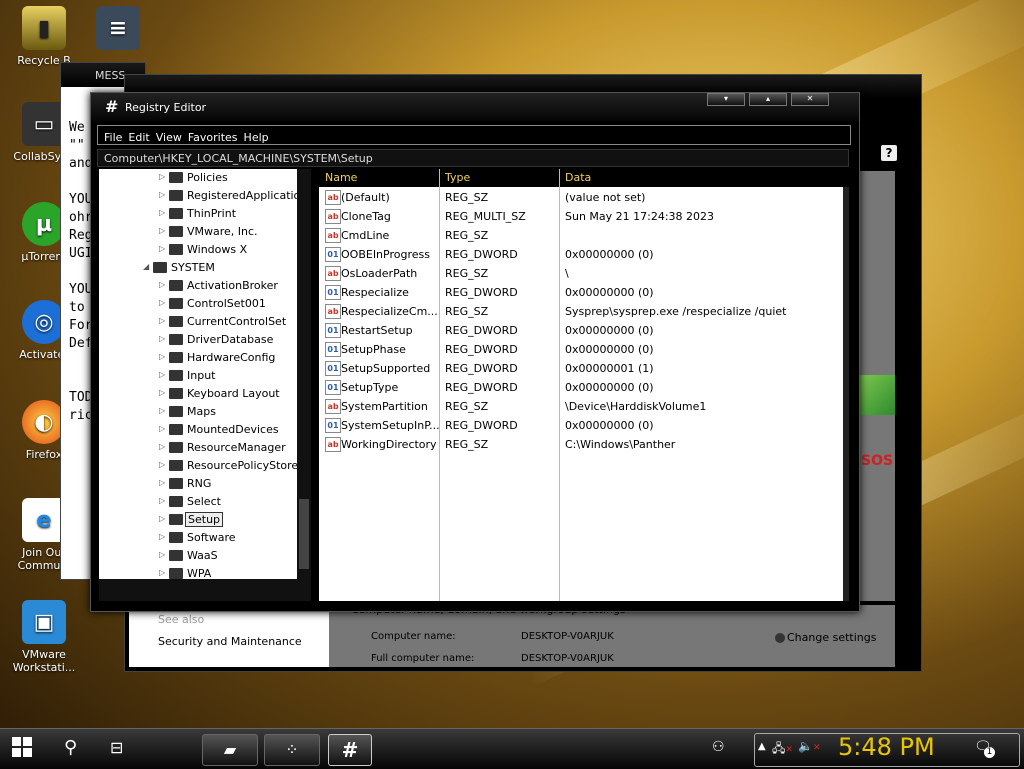  I want to click on value-row: ab OsLoaderPath REG_SZ \, so click(584, 273).